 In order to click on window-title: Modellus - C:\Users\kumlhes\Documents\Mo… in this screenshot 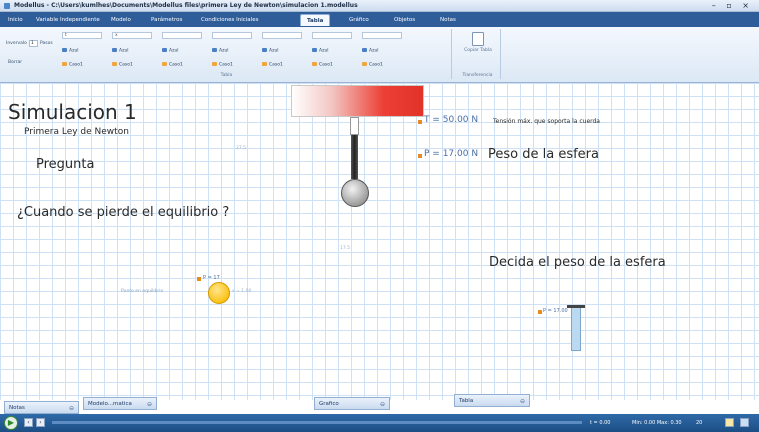, I will do `click(186, 5)`.